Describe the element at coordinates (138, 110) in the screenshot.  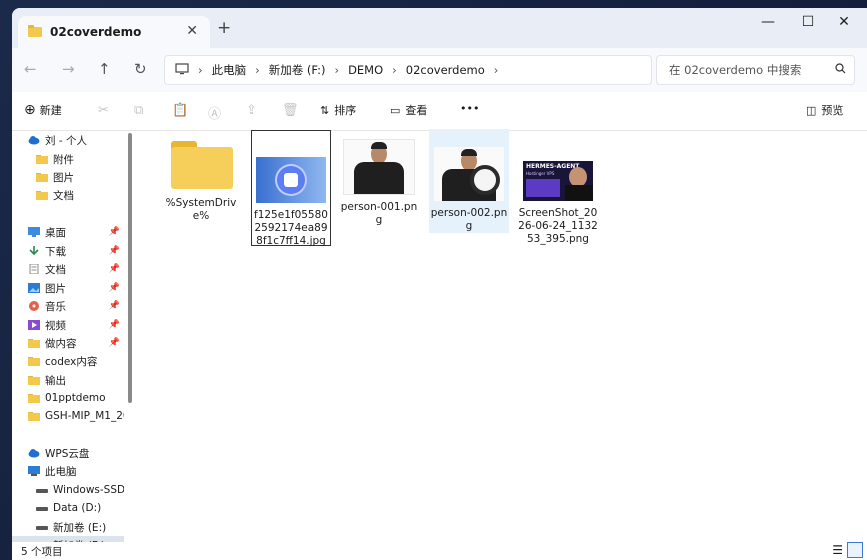
I see `copy-icon: ⧉` at that location.